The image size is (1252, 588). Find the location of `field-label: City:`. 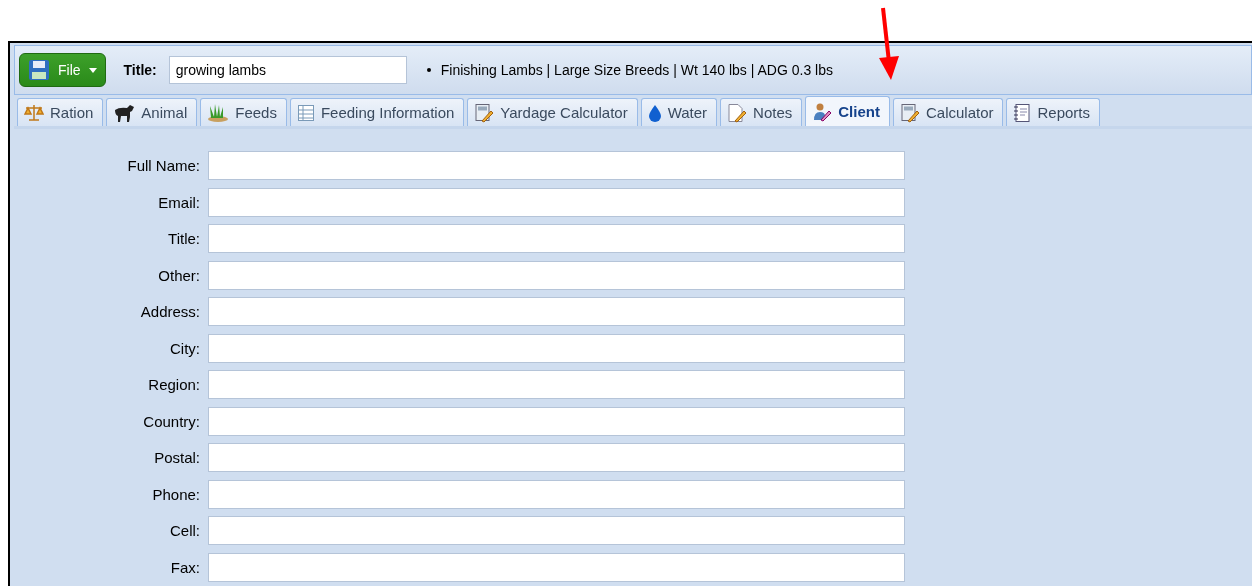

field-label: City: is located at coordinates (185, 348).